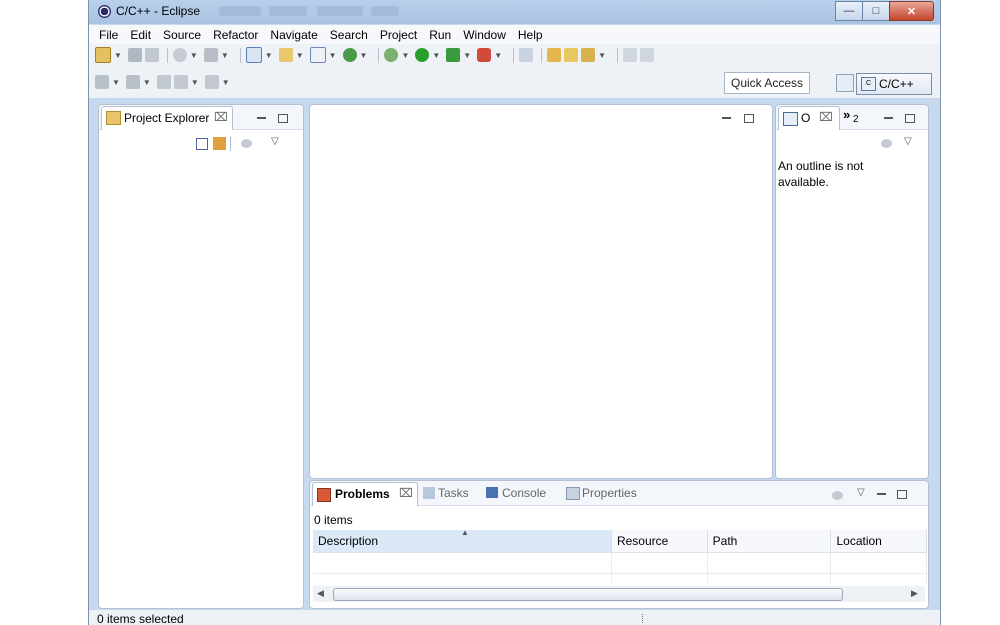 The height and width of the screenshot is (625, 1000). What do you see at coordinates (484, 55) in the screenshot?
I see `external-tools-icon` at bounding box center [484, 55].